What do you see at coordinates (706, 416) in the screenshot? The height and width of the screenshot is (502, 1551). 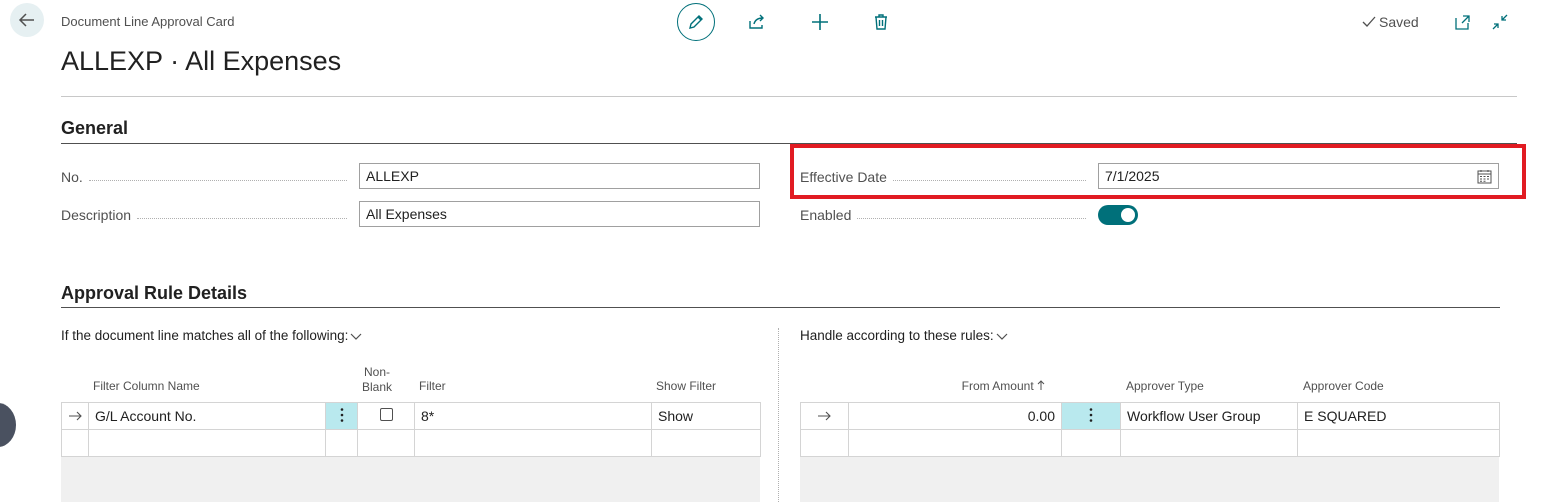 I see `show-filter-link: Show` at bounding box center [706, 416].